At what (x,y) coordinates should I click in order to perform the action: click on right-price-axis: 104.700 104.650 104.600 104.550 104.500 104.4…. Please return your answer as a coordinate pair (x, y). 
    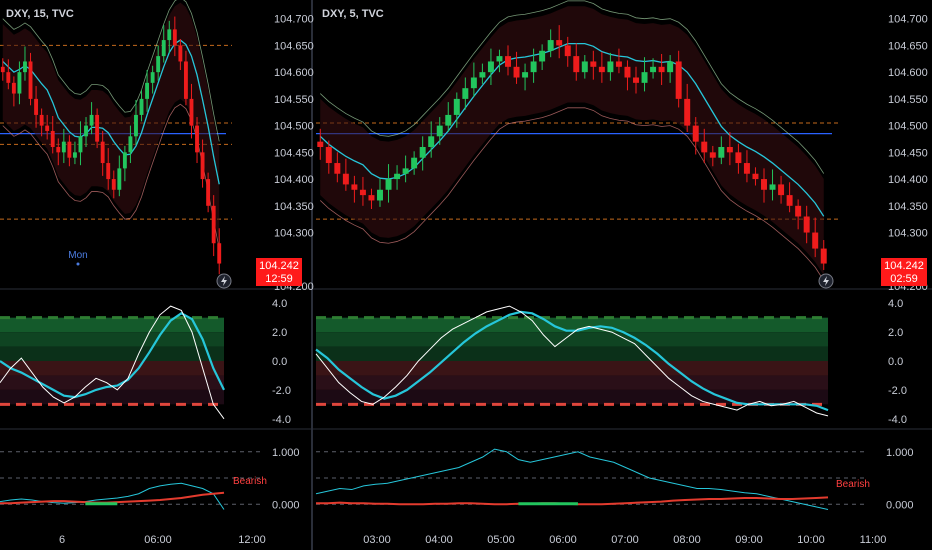
    Looking at the image, I should click on (908, 153).